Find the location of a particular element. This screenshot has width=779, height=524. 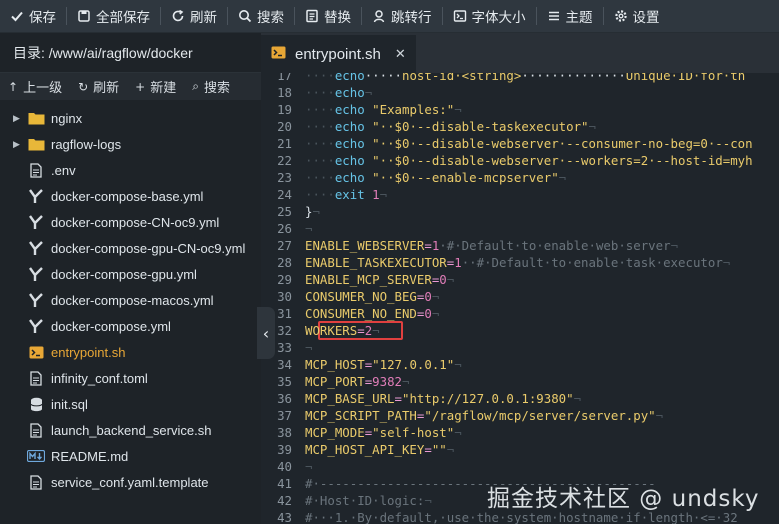

file-item: service_conf.yaml.template is located at coordinates (130, 482).